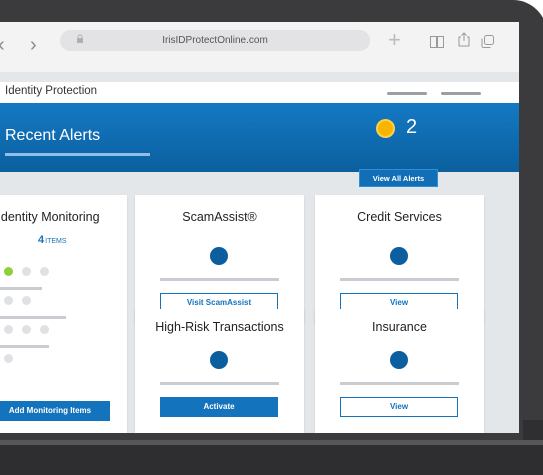 This screenshot has width=543, height=475. Describe the element at coordinates (399, 371) in the screenshot. I see `insurance-card: Insurance View` at that location.